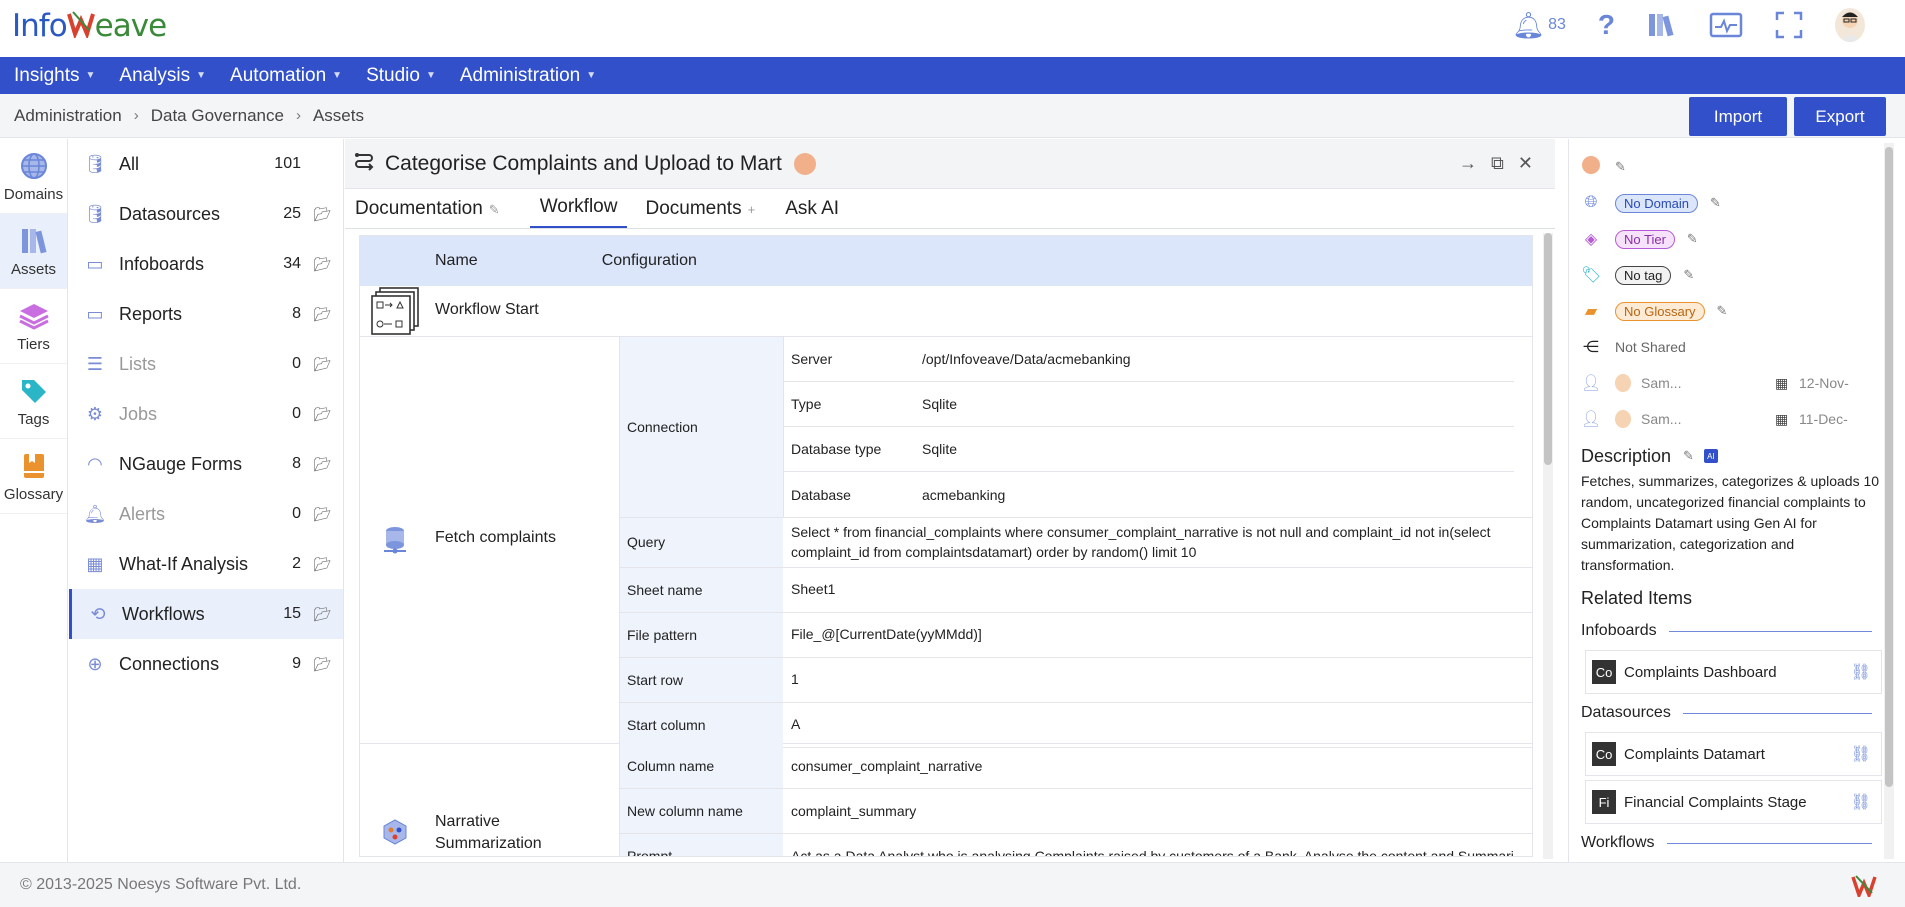  What do you see at coordinates (33, 326) in the screenshot?
I see `rail-item-tiers: Tiers` at bounding box center [33, 326].